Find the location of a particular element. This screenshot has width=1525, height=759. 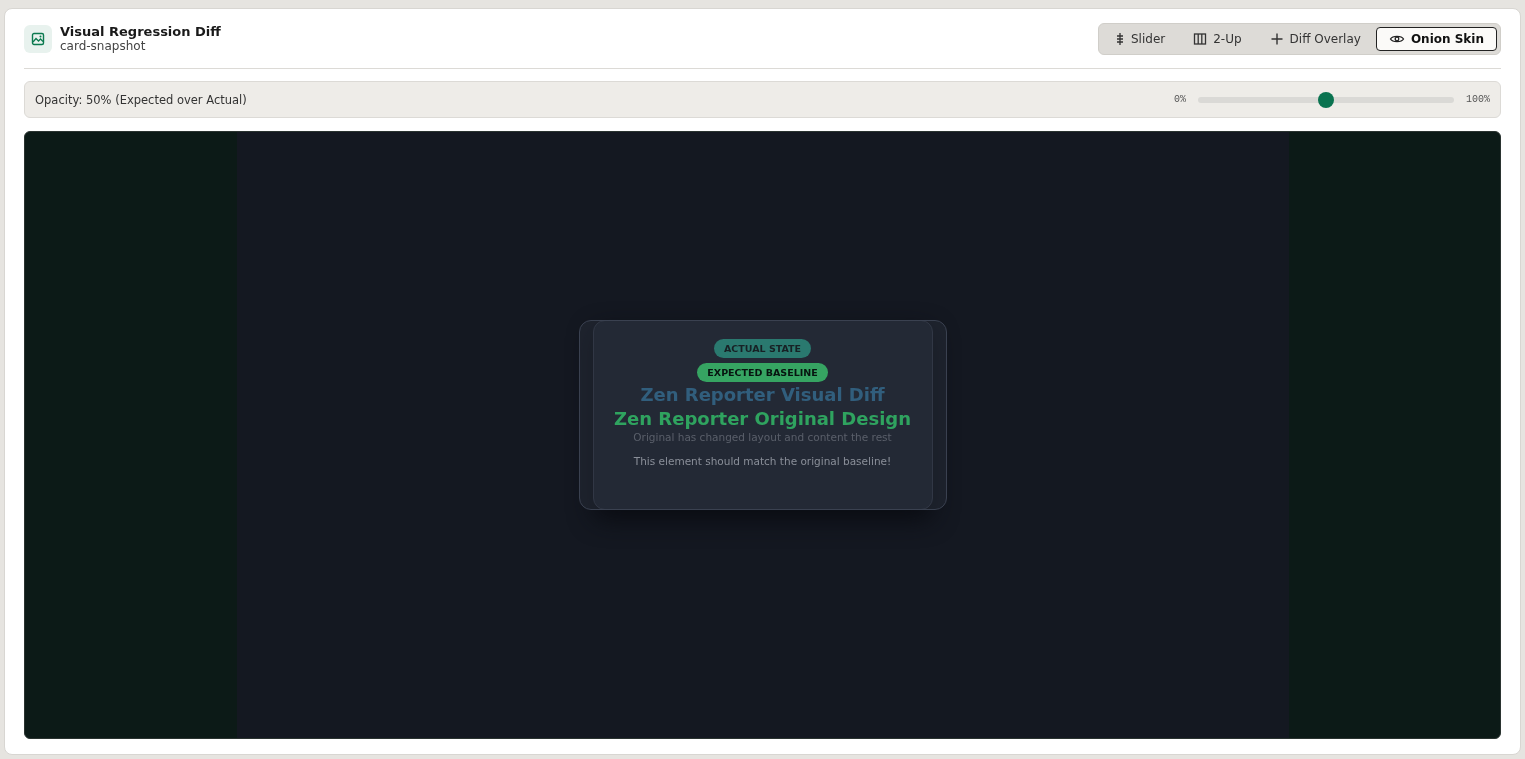

opacity-slider is located at coordinates (1326, 99).